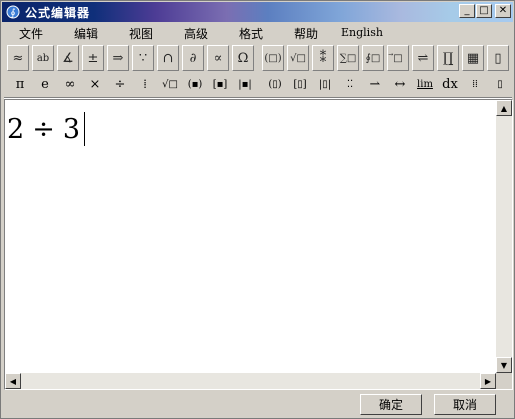 This screenshot has width=515, height=419. I want to click on misc-symbols-icon: ∂, so click(193, 58).